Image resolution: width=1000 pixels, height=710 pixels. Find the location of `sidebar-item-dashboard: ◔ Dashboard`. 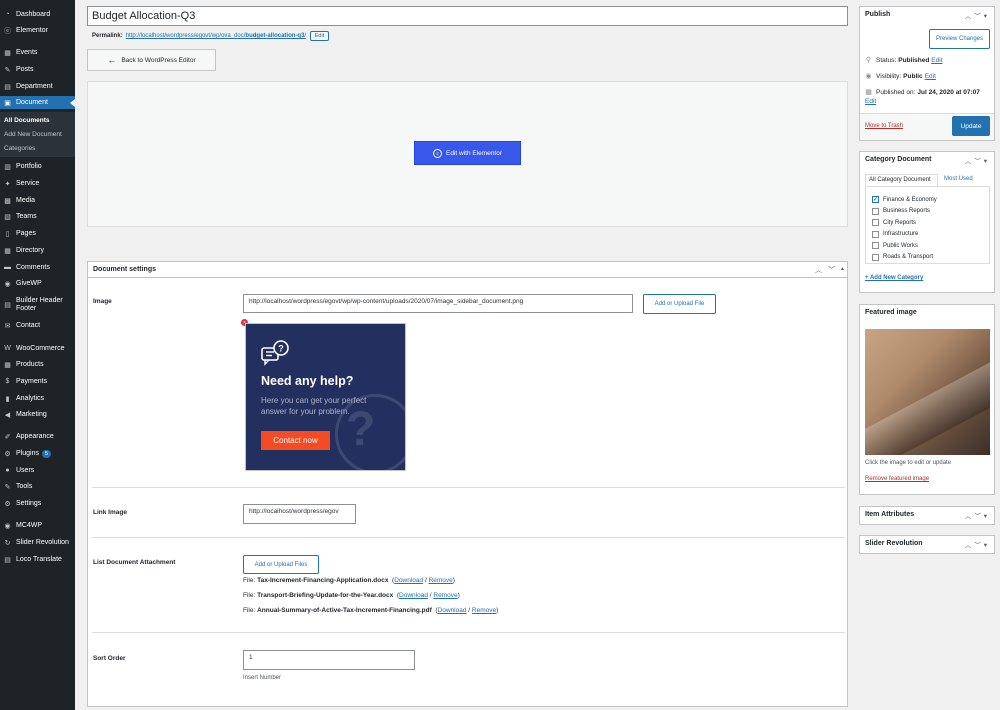

sidebar-item-dashboard: ◔ Dashboard is located at coordinates (37, 14).